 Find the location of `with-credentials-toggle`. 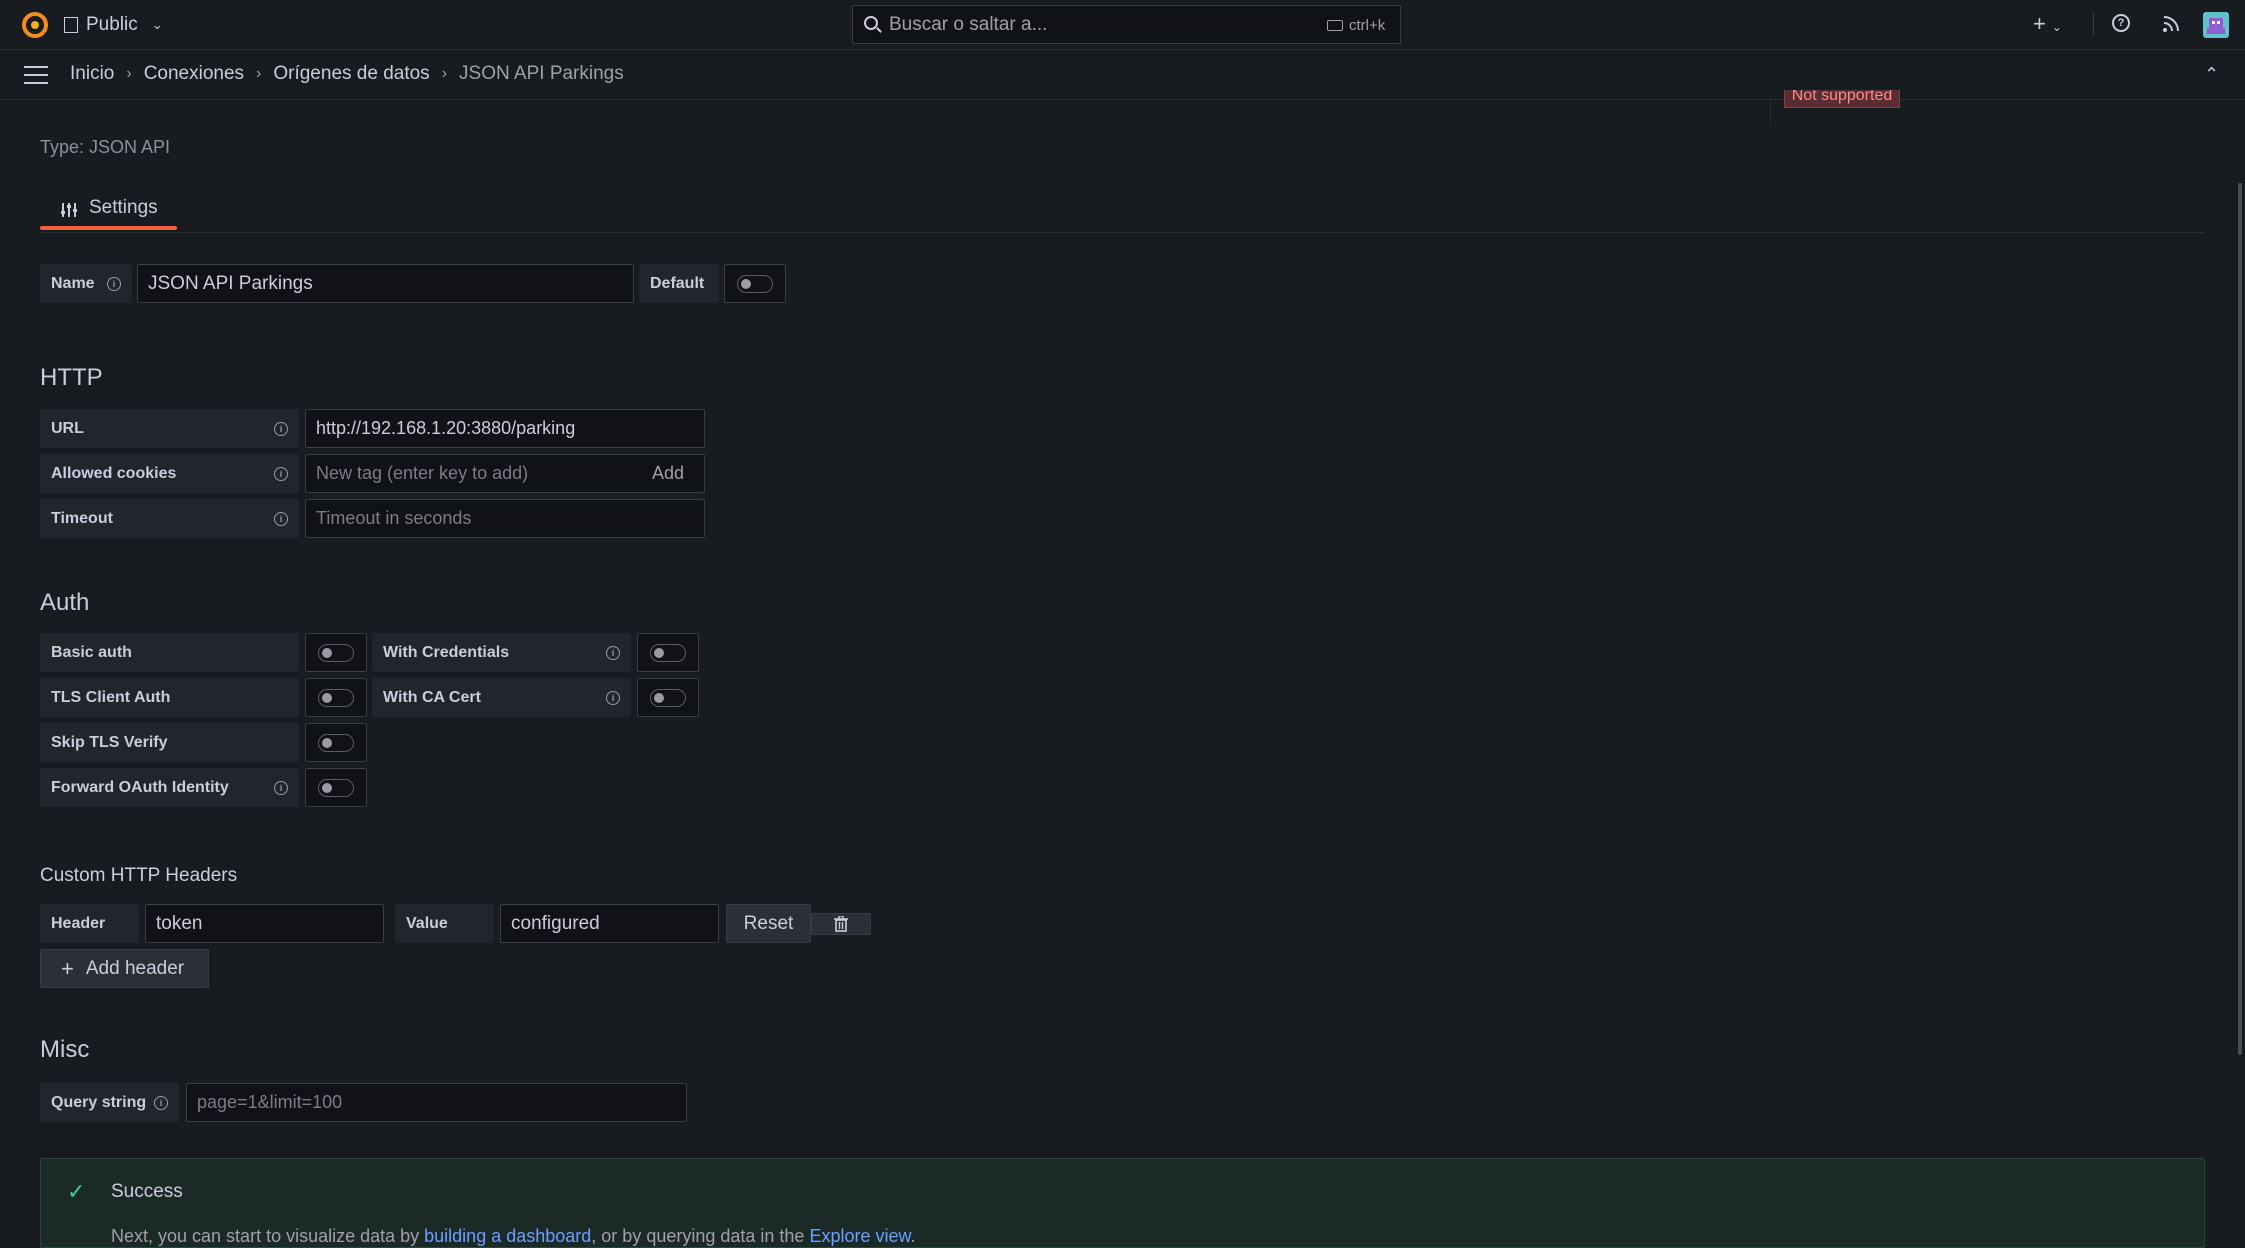

with-credentials-toggle is located at coordinates (668, 652).